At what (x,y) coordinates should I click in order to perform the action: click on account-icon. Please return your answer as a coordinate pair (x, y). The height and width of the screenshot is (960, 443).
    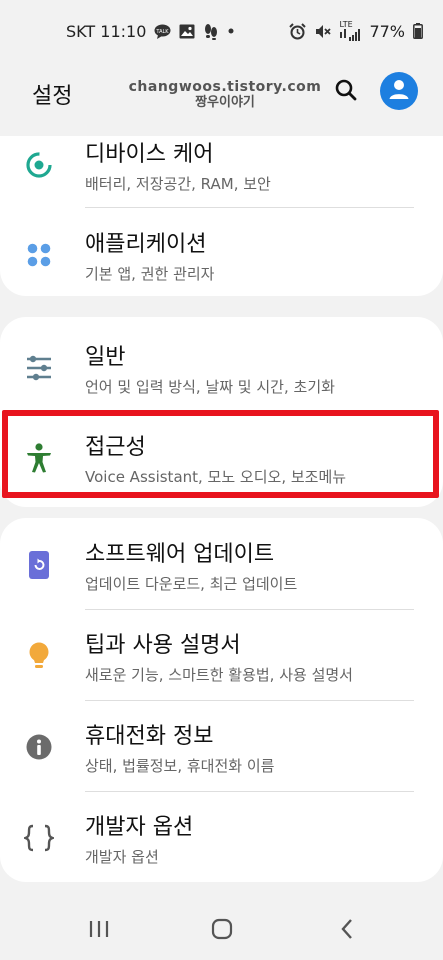
    Looking at the image, I should click on (399, 91).